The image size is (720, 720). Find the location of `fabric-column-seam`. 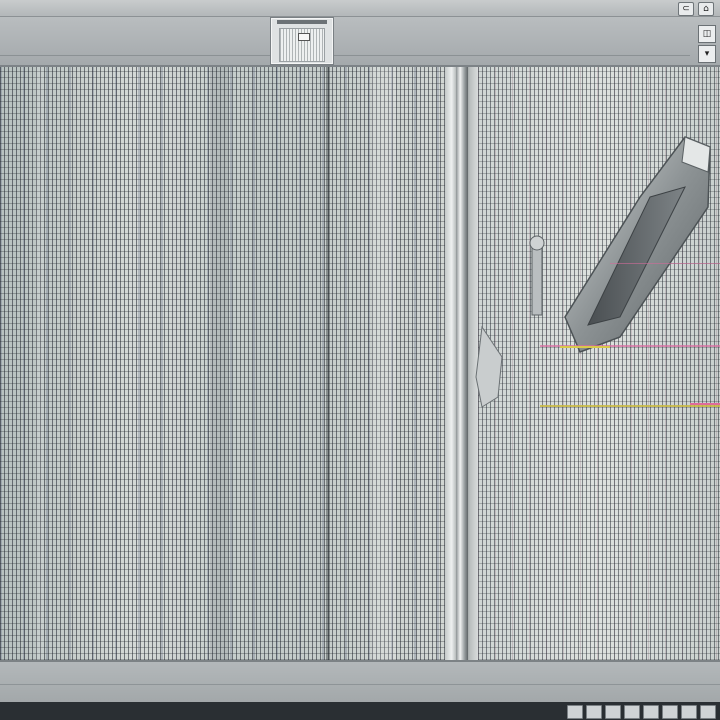

fabric-column-seam is located at coordinates (328, 363).